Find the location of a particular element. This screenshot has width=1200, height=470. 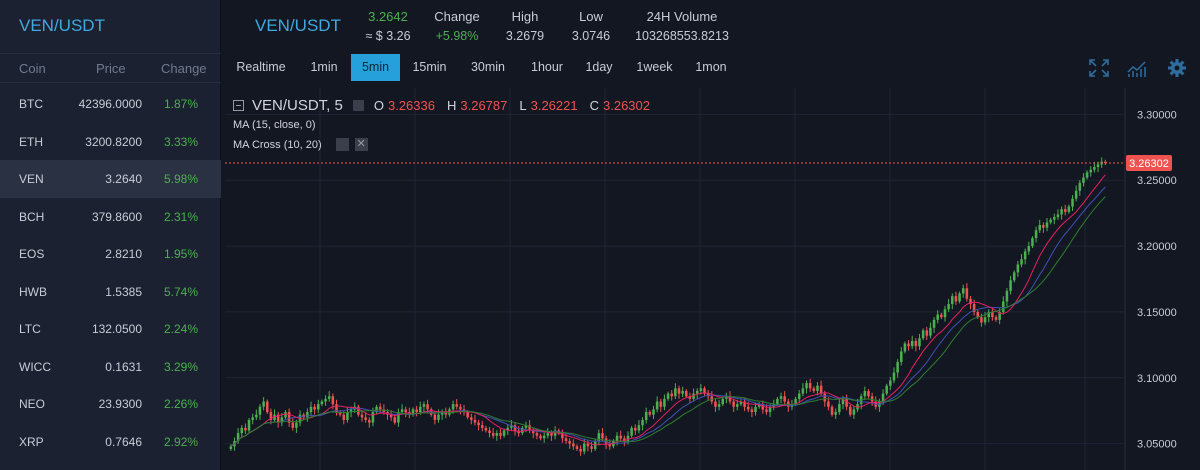

coin-row-ven: VEN 3.2640 5.98% is located at coordinates (110, 179).